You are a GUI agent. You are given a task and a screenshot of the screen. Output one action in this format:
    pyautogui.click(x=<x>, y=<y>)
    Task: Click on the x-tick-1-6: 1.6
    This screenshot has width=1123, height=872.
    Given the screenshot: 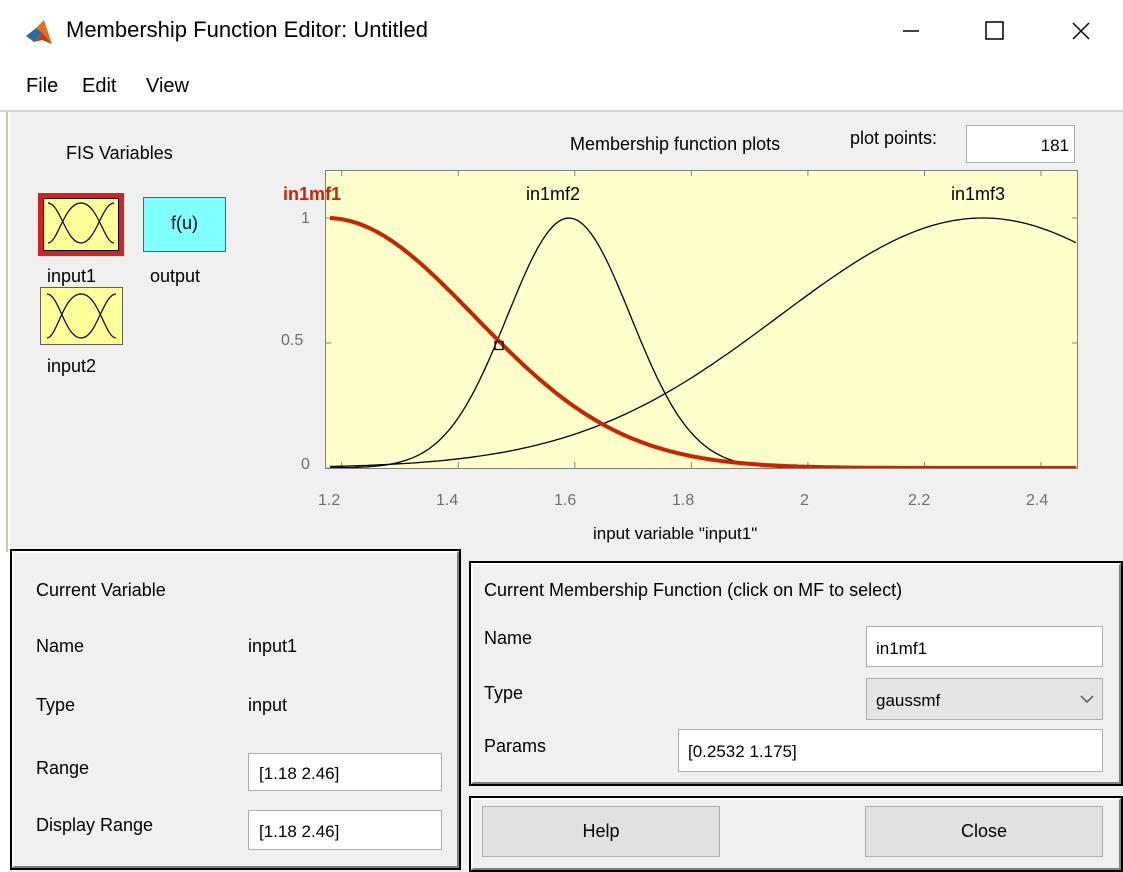 What is the action you would take?
    pyautogui.click(x=565, y=500)
    